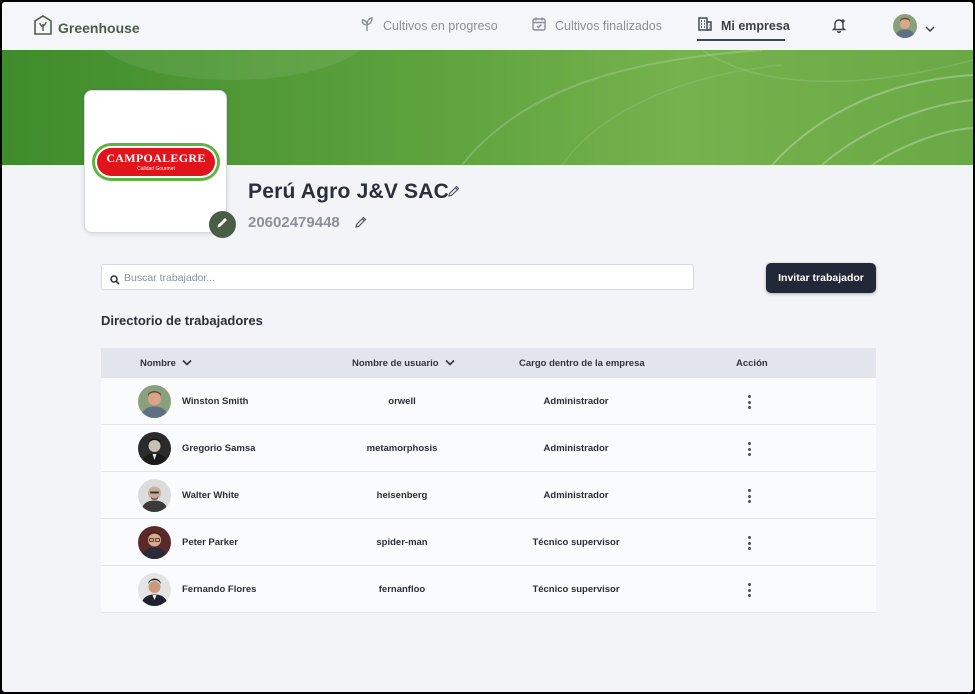 This screenshot has width=975, height=694. What do you see at coordinates (539, 25) in the screenshot?
I see `calendar-check-icon` at bounding box center [539, 25].